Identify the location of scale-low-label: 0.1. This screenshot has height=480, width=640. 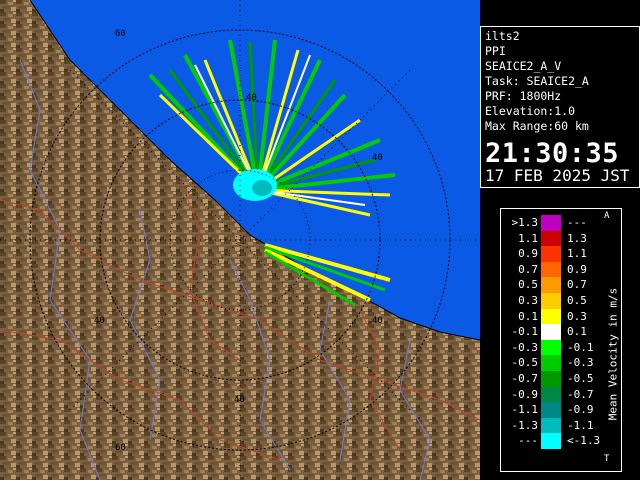
(528, 316).